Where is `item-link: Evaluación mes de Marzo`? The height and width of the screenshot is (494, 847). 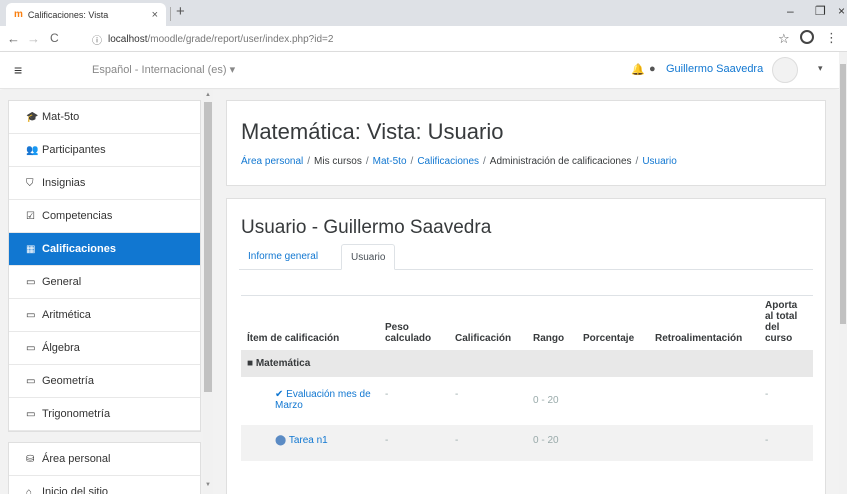
item-link: Evaluación mes de Marzo is located at coordinates (323, 400).